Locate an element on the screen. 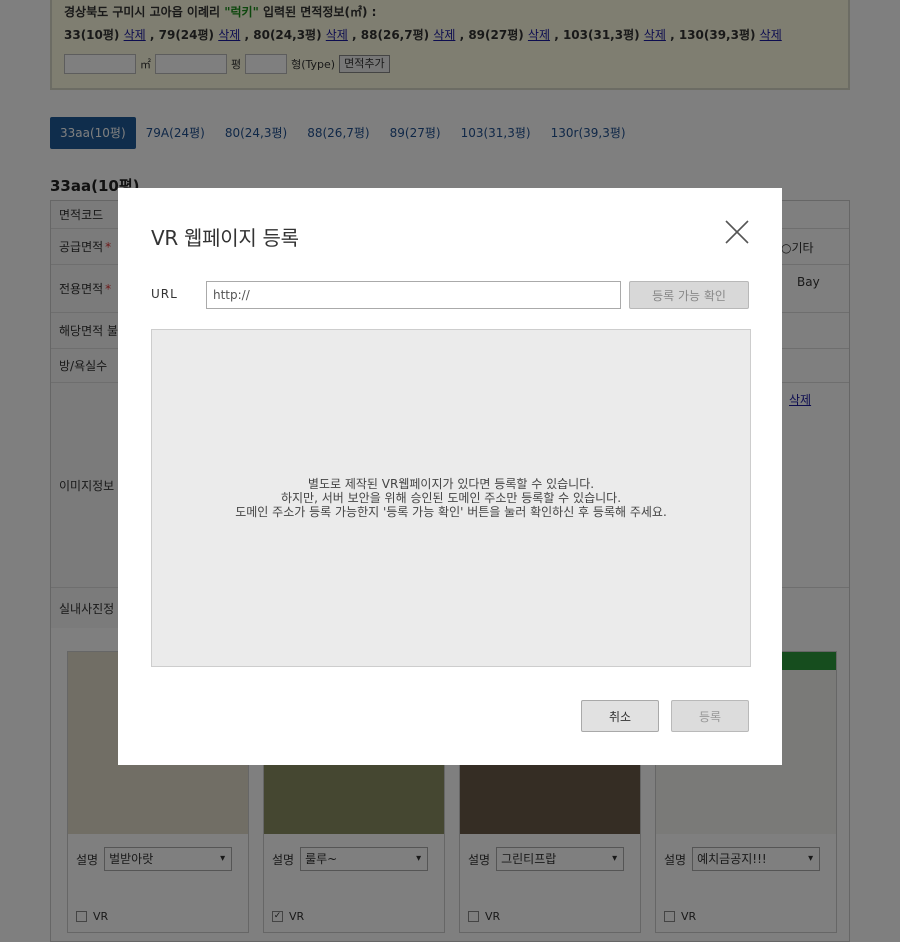 This screenshot has width=900, height=942. check-availability-button: 등록 가능 확인 is located at coordinates (689, 295).